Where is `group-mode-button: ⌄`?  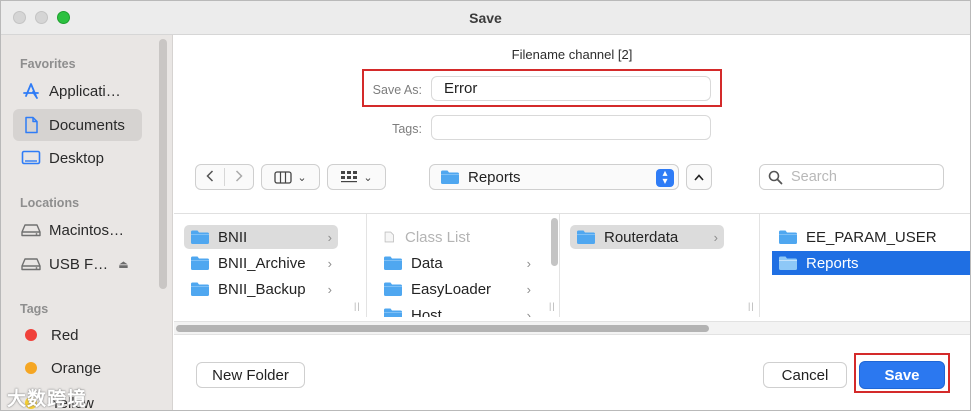 group-mode-button: ⌄ is located at coordinates (356, 177).